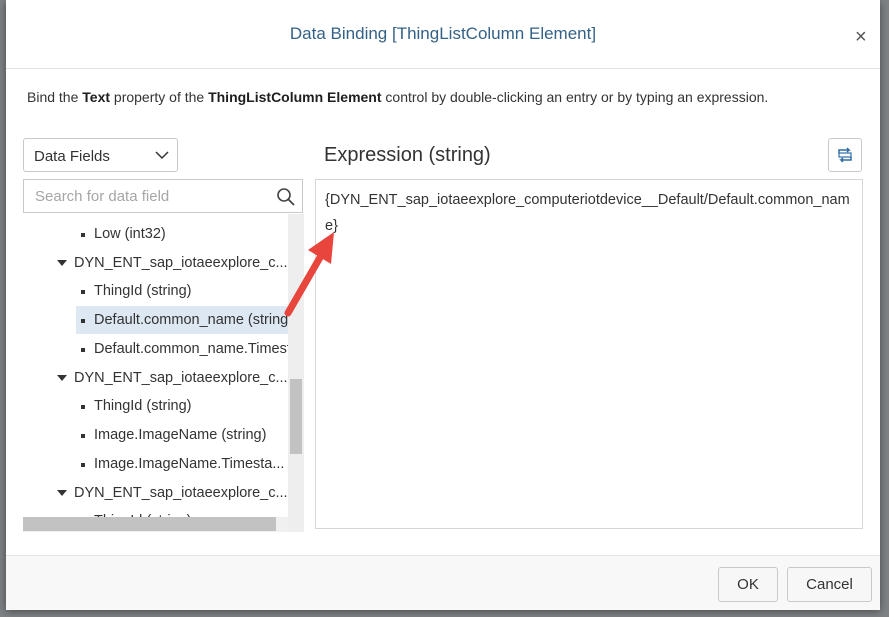 The image size is (889, 617). Describe the element at coordinates (55, 97) in the screenshot. I see `description-prefix: Bind the` at that location.